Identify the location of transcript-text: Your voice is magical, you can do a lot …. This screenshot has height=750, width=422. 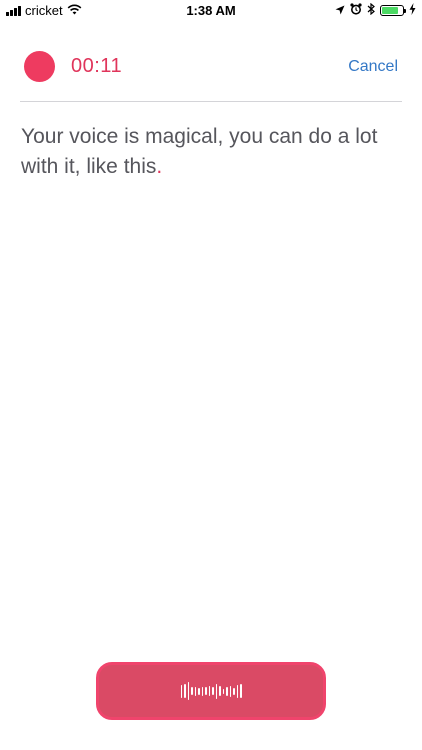
(211, 152).